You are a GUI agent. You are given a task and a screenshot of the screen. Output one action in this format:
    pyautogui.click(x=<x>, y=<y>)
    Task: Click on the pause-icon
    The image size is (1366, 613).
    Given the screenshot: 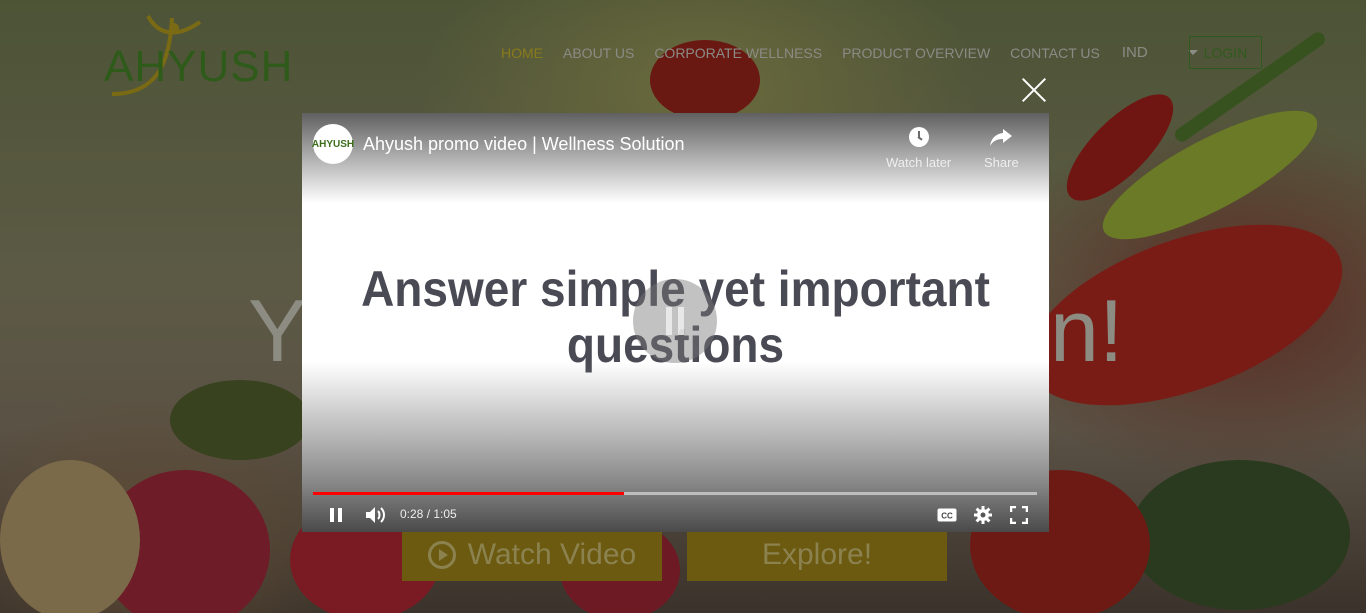 What is the action you would take?
    pyautogui.click(x=336, y=515)
    